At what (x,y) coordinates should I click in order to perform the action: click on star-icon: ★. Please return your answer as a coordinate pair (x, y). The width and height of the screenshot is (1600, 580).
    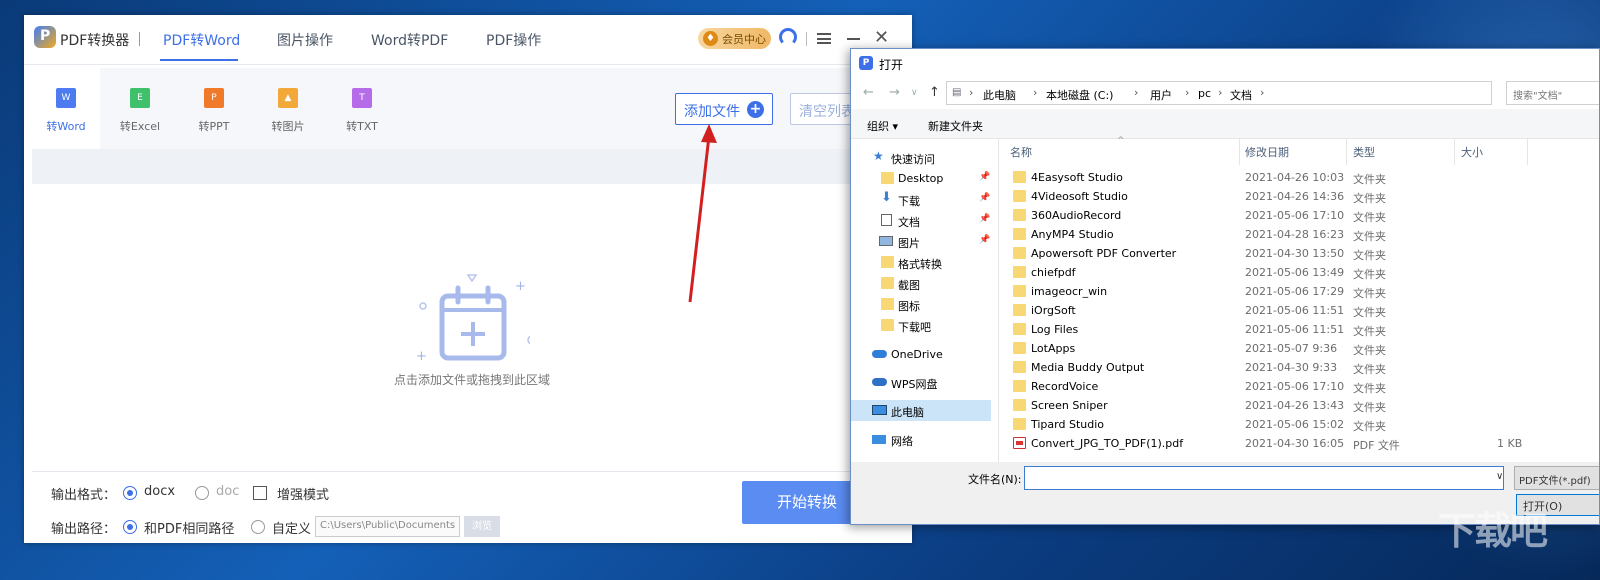
    Looking at the image, I should click on (878, 156).